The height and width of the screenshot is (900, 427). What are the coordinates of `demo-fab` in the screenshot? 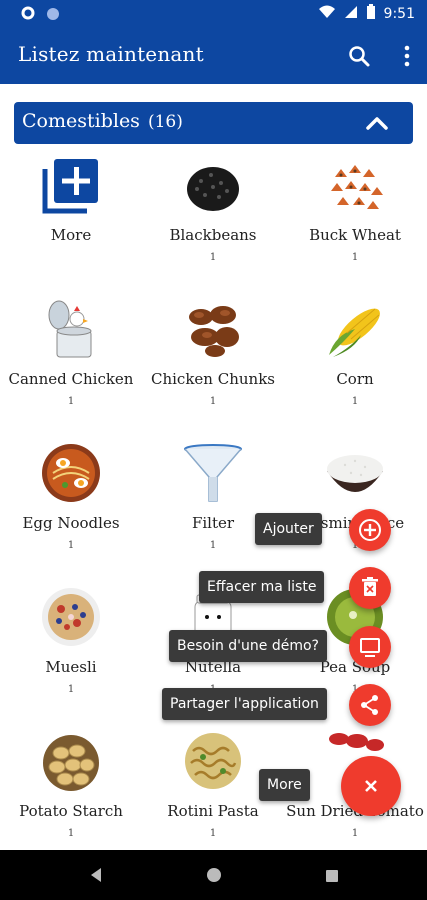 It's located at (370, 647).